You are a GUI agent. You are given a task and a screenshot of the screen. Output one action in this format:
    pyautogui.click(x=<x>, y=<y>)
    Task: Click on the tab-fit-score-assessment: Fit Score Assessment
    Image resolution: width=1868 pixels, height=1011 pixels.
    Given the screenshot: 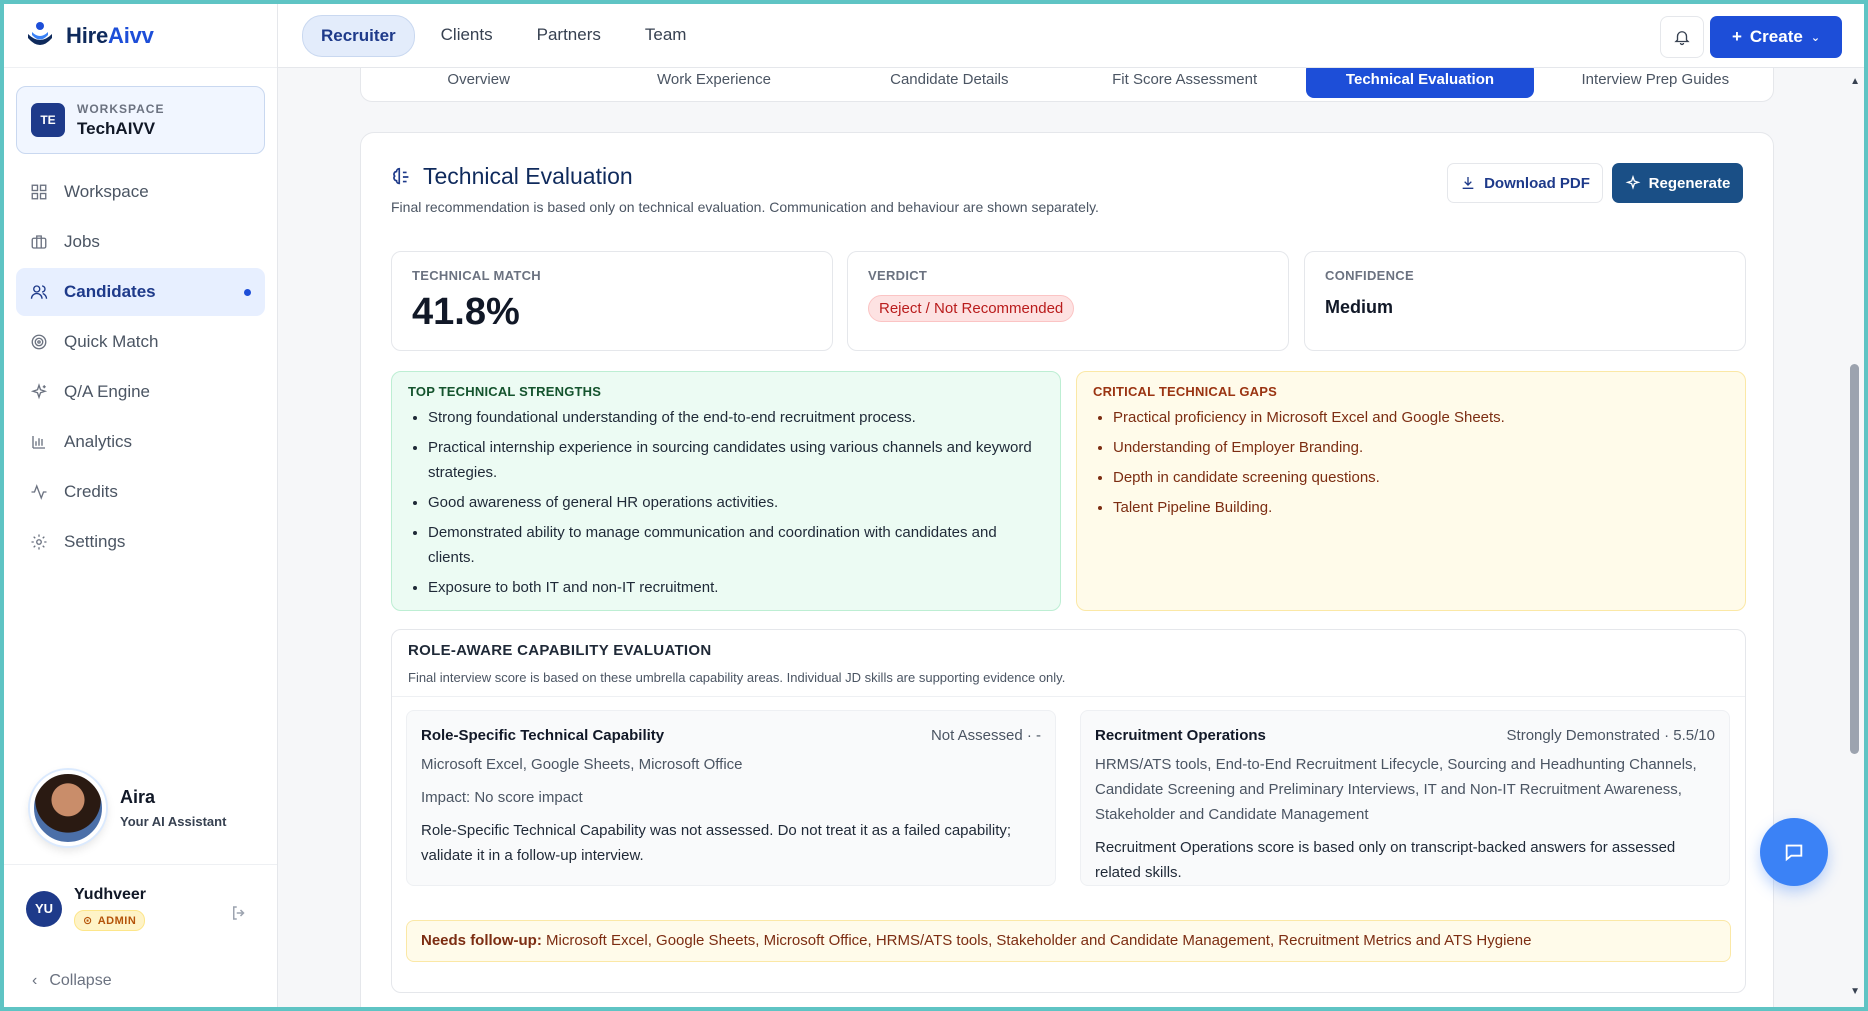 What is the action you would take?
    pyautogui.click(x=1184, y=83)
    